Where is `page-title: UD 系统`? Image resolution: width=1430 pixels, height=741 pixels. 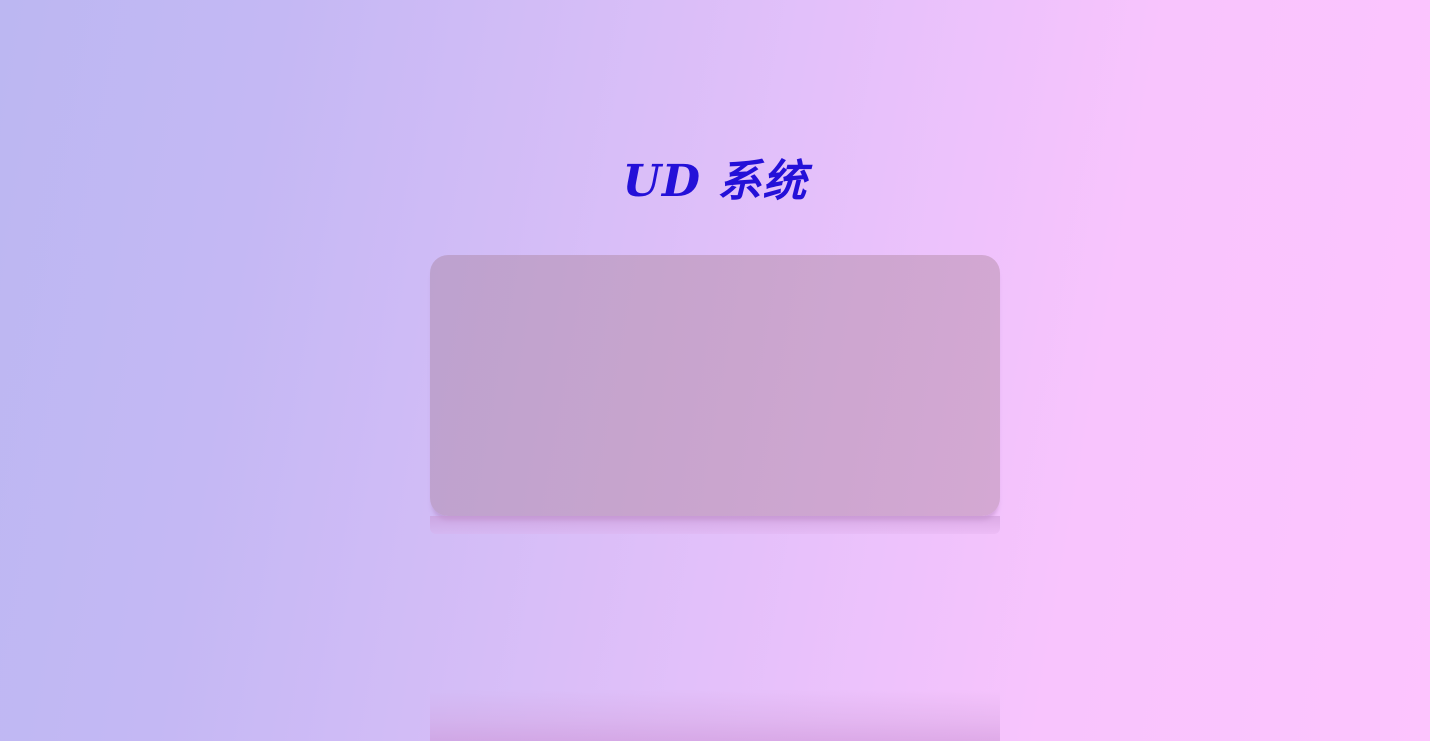 page-title: UD 系统 is located at coordinates (715, 181).